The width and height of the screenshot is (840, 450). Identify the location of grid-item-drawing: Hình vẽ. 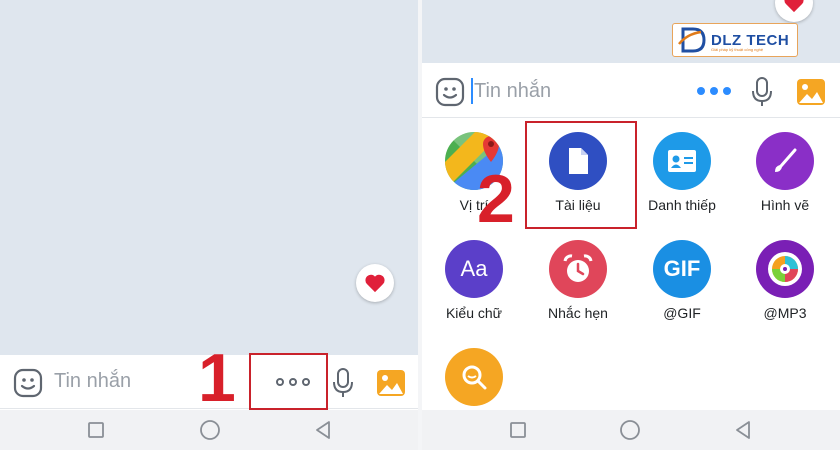
(785, 167).